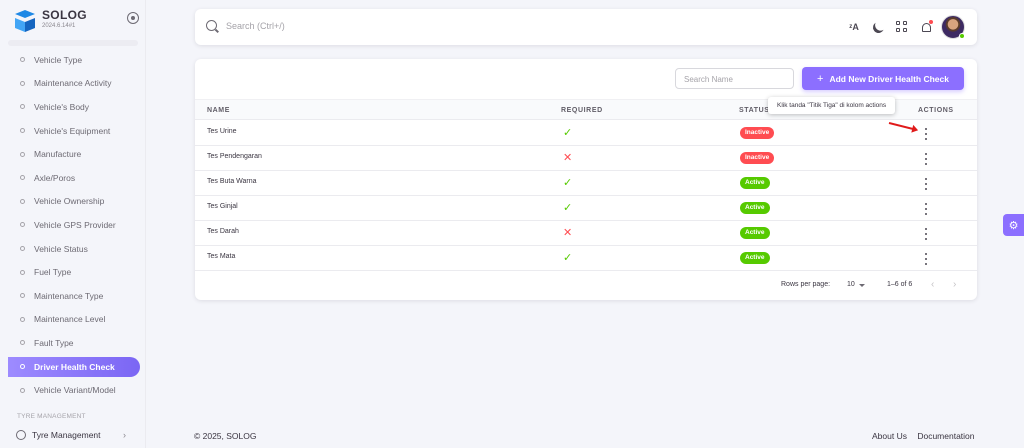 This screenshot has width=1024, height=448. Describe the element at coordinates (820, 78) in the screenshot. I see `plus-icon: +` at that location.